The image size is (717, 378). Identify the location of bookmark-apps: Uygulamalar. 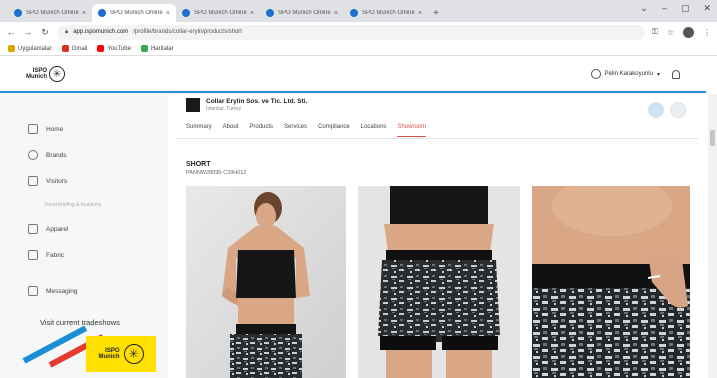
(30, 48).